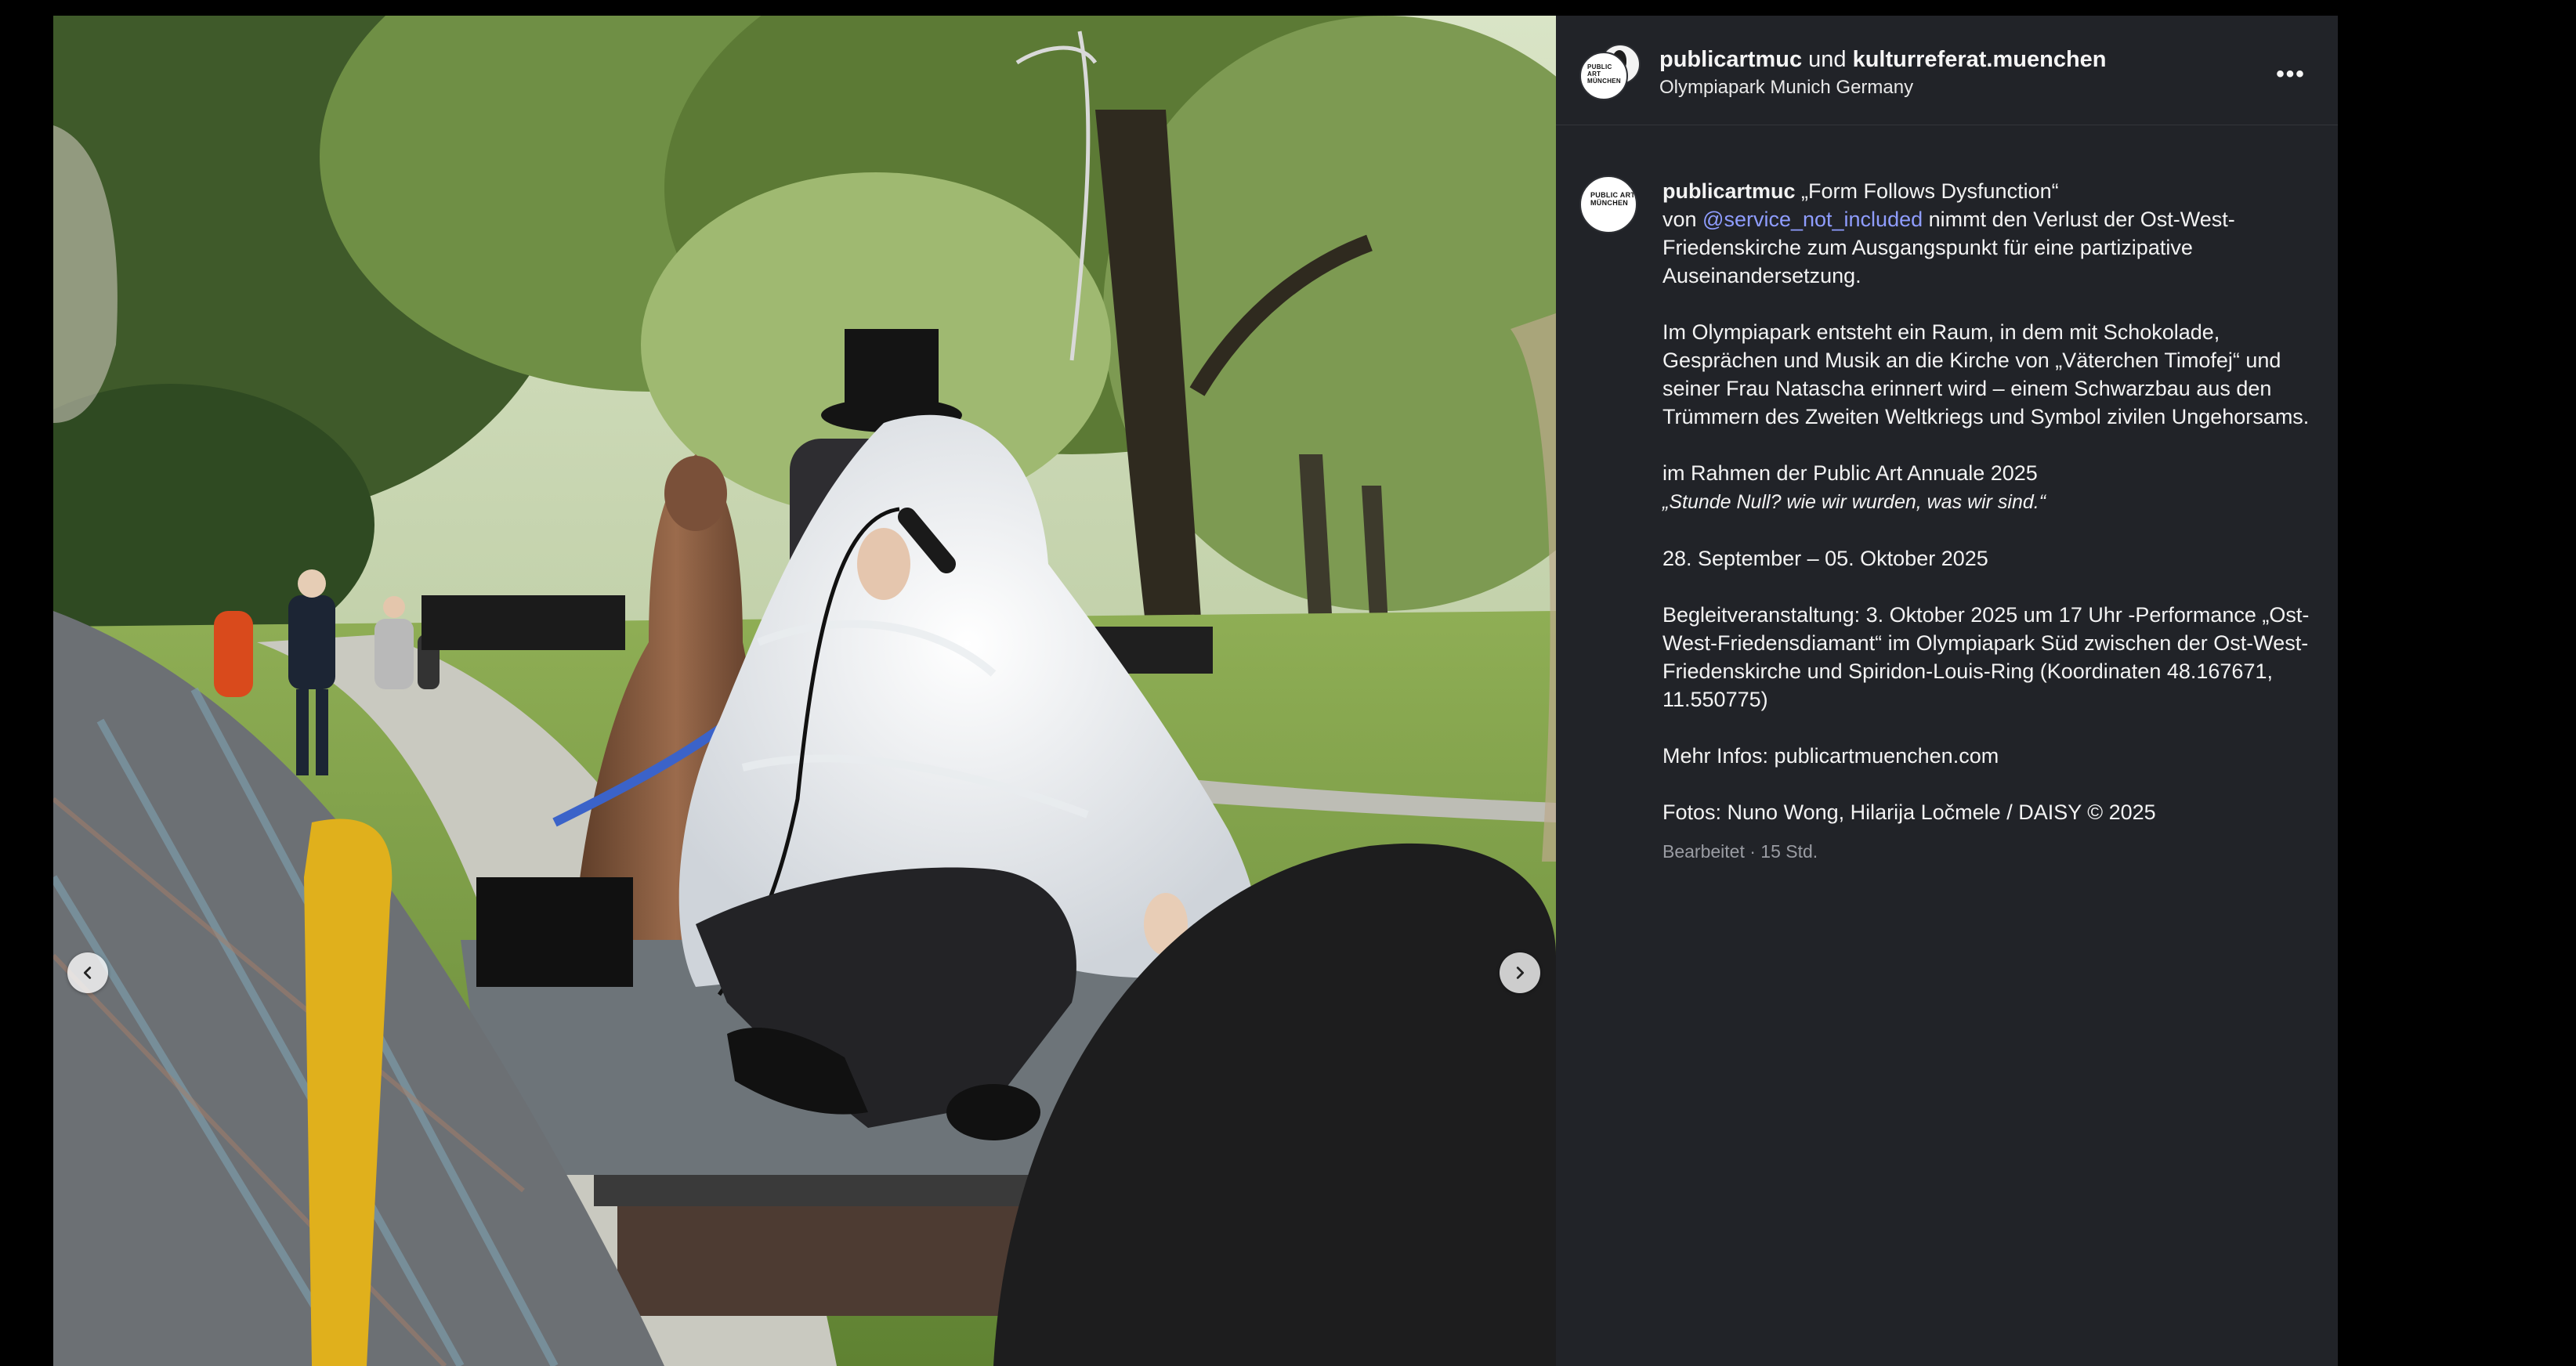 This screenshot has width=2576, height=1366. Describe the element at coordinates (1730, 59) in the screenshot. I see `author-username-link: publicartmuc` at that location.